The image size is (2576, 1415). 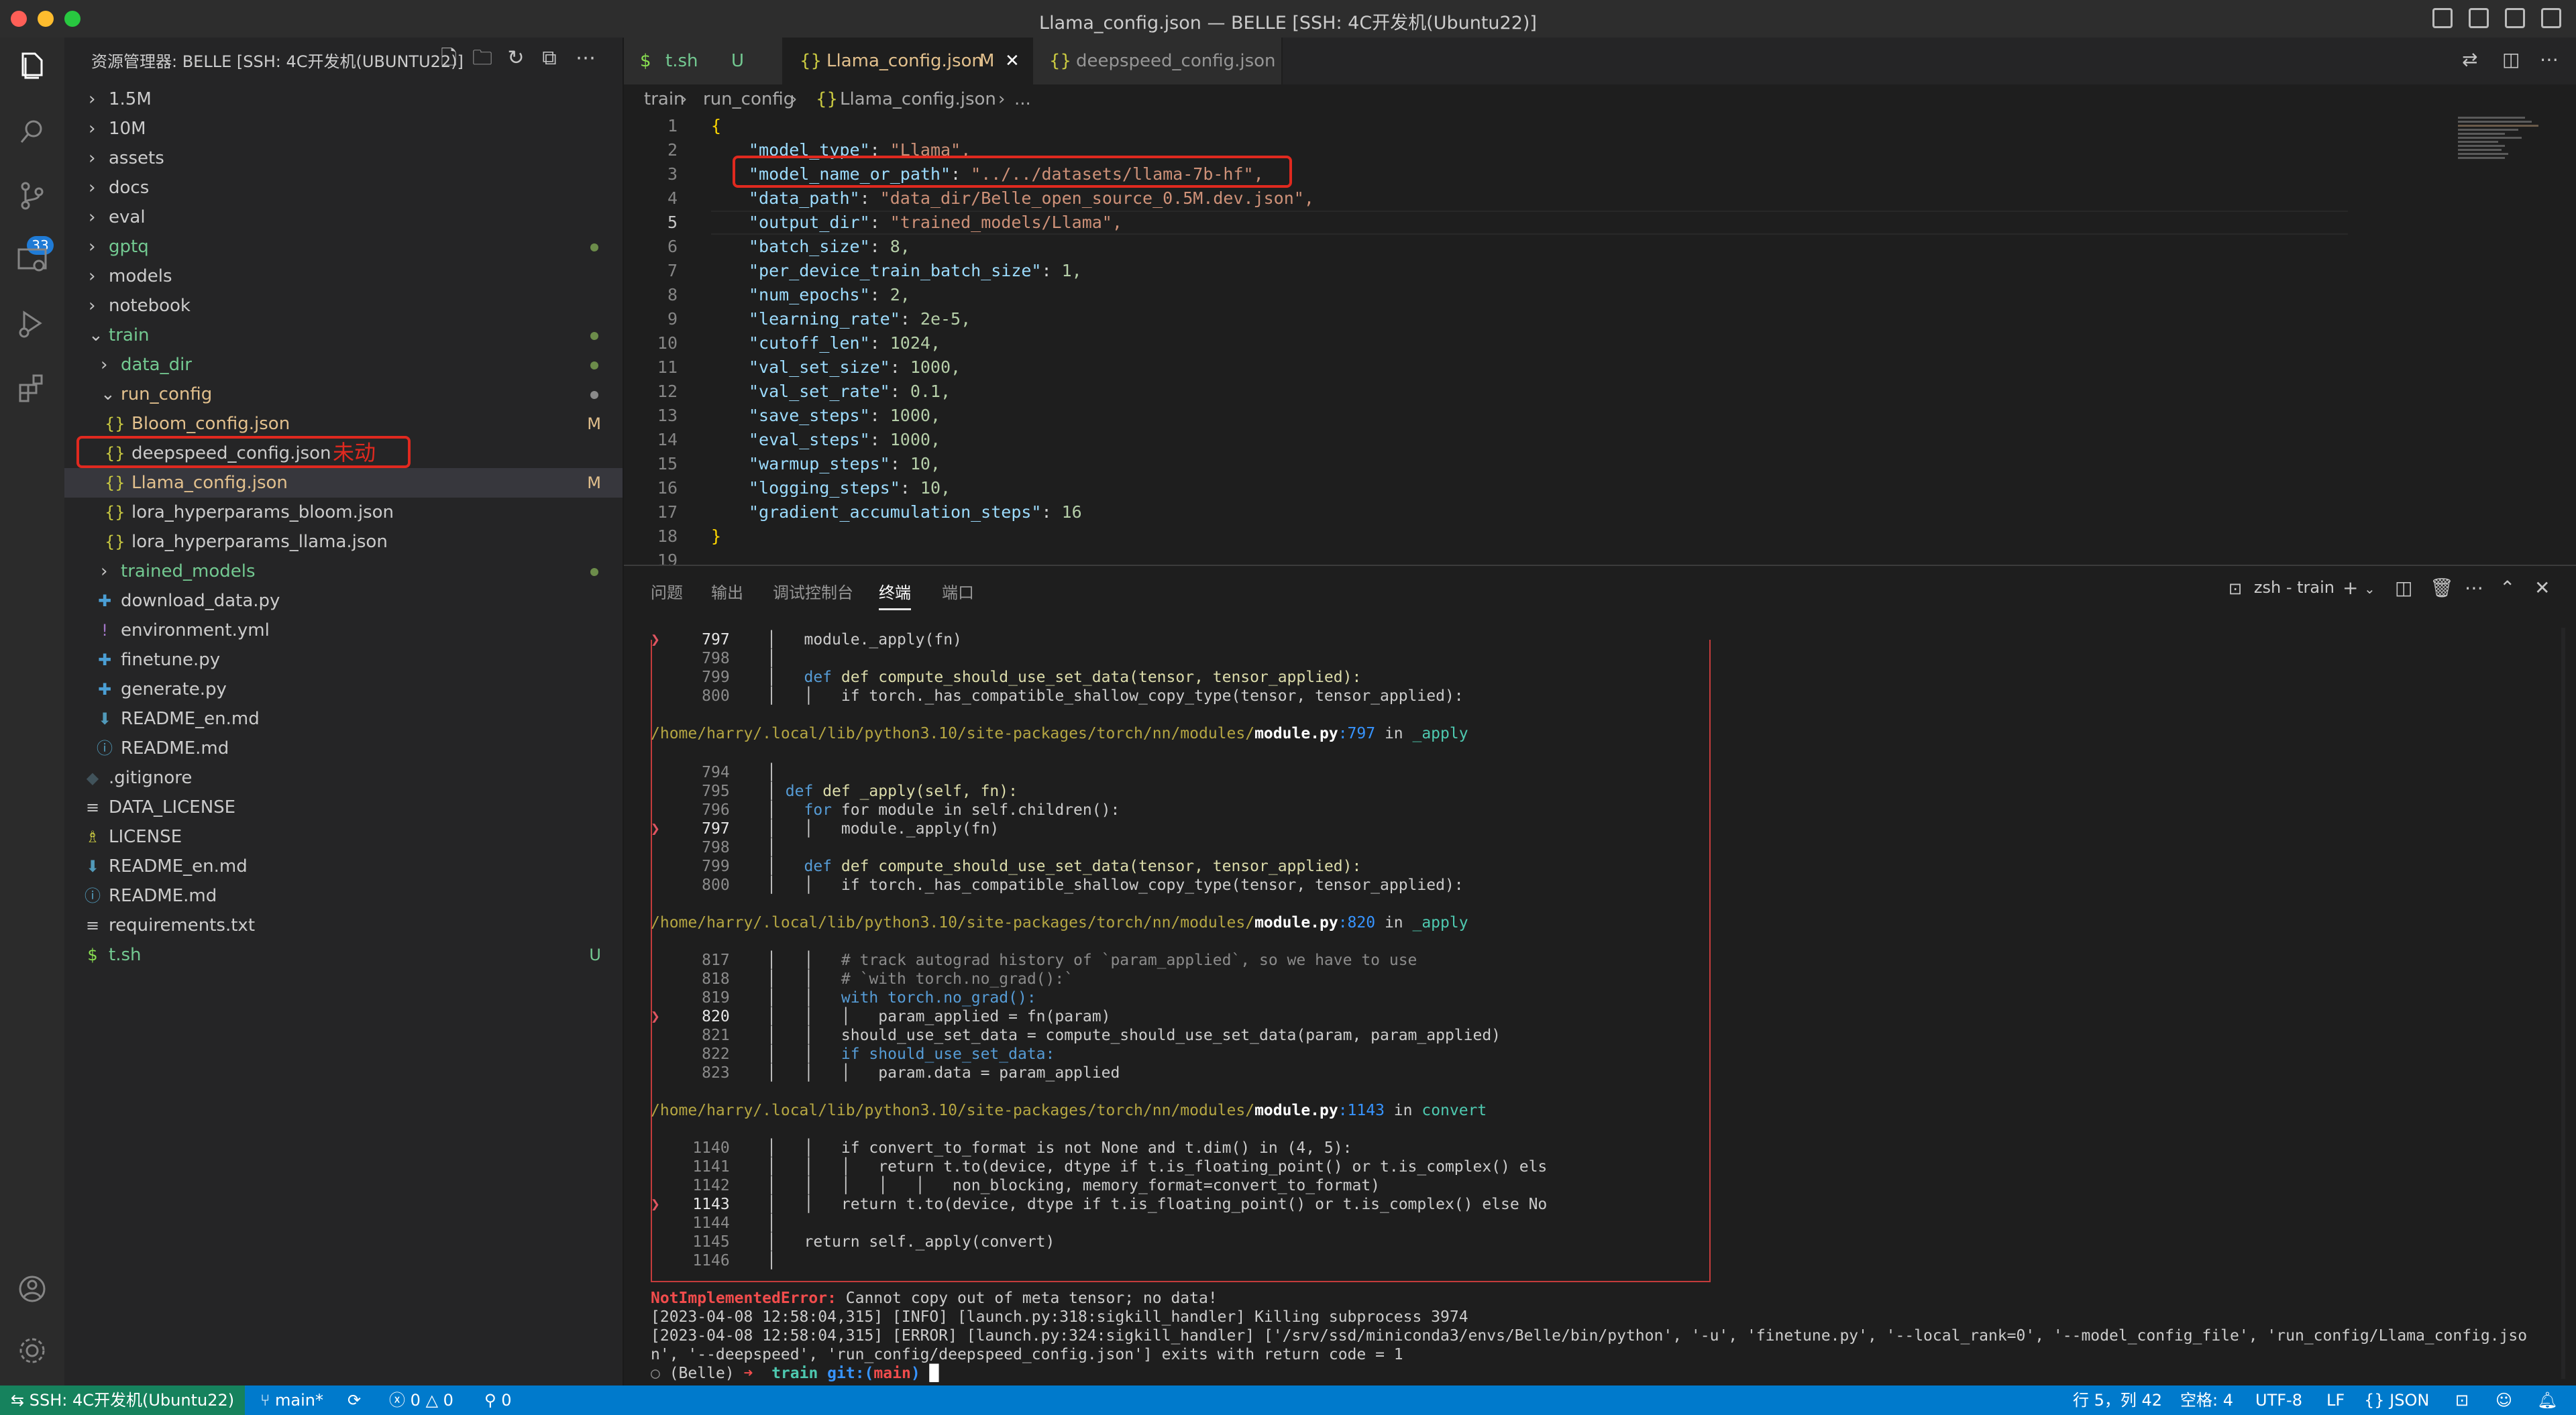 What do you see at coordinates (32, 67) in the screenshot?
I see `explorer-icon` at bounding box center [32, 67].